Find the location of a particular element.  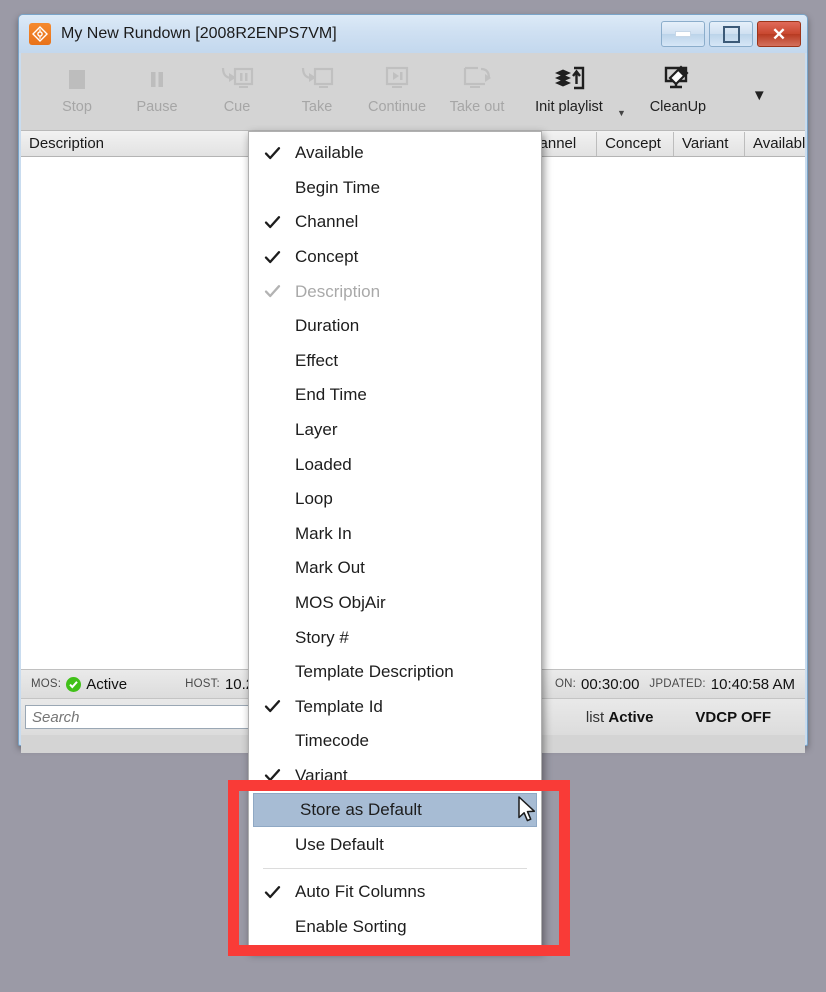

toolbar-label-cleanup: CleanUp is located at coordinates (678, 107).